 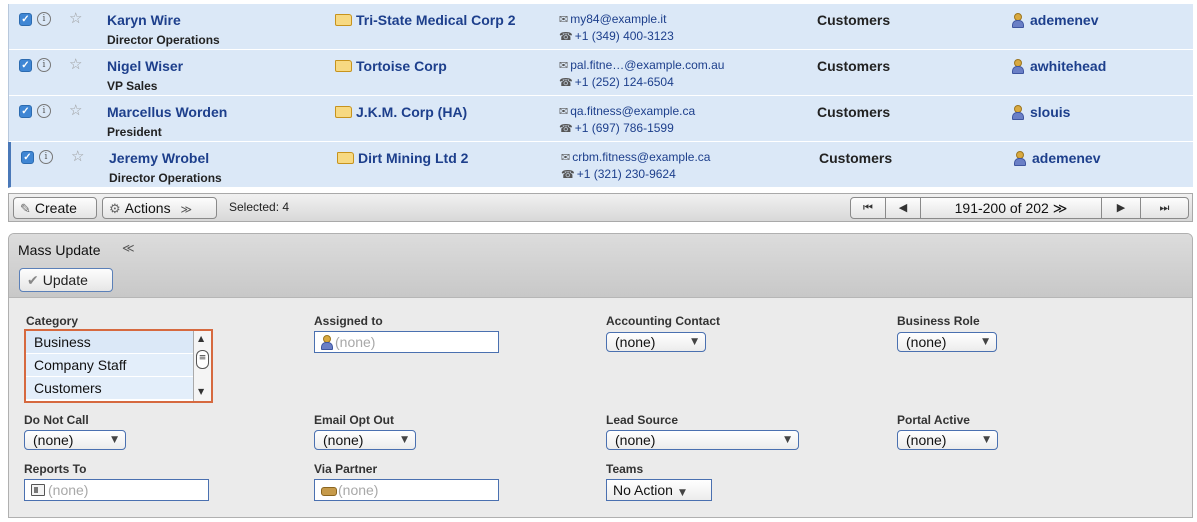 I want to click on teams-select: No Action ▼, so click(x=659, y=490).